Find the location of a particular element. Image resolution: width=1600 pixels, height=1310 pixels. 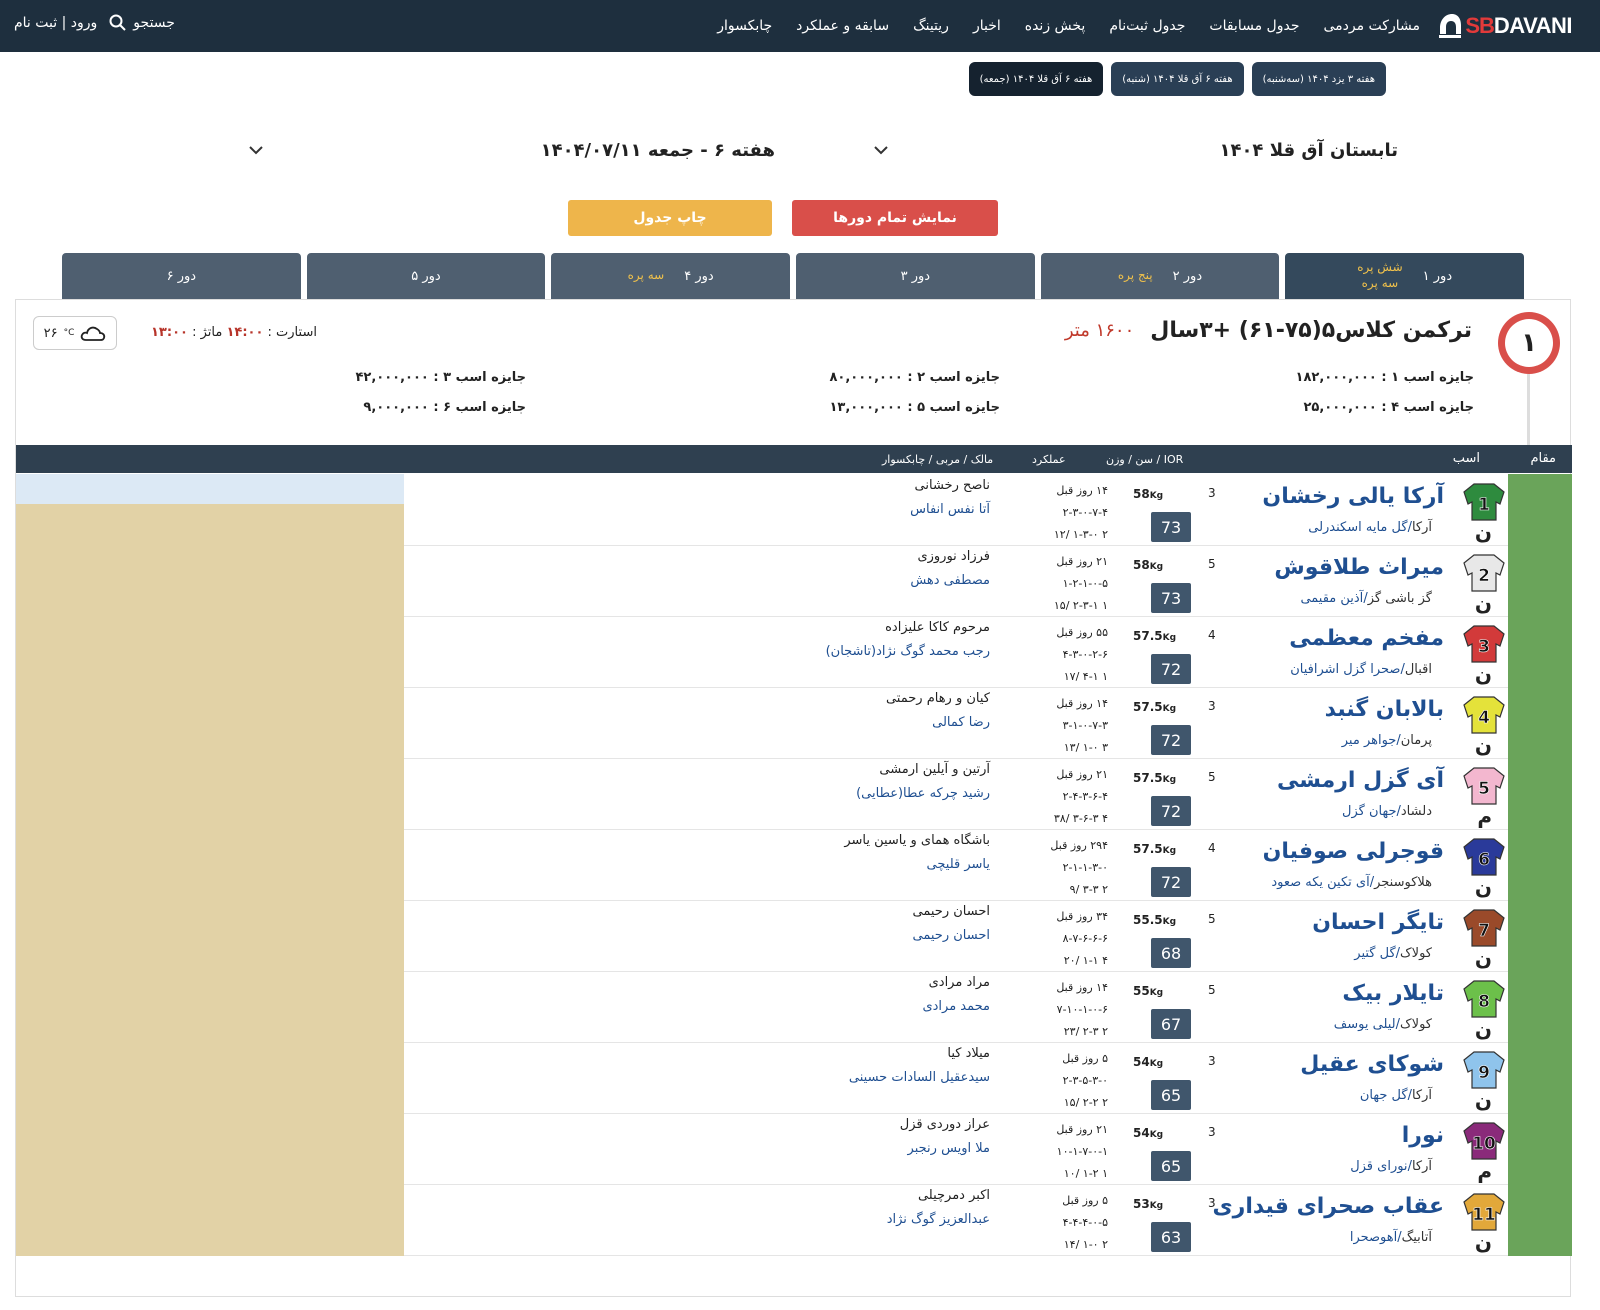

nav-item: اخبار is located at coordinates (987, 26).